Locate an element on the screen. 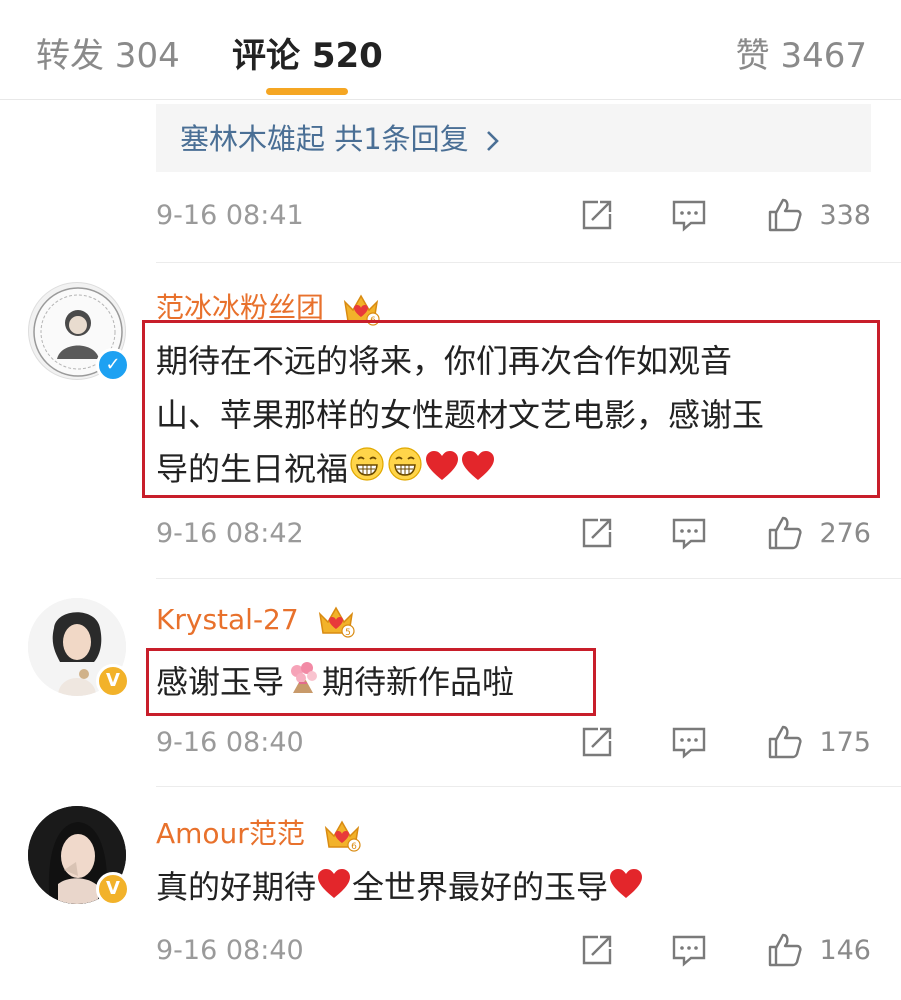  comment-meta: 9-16 08:41 338 is located at coordinates (513, 219).